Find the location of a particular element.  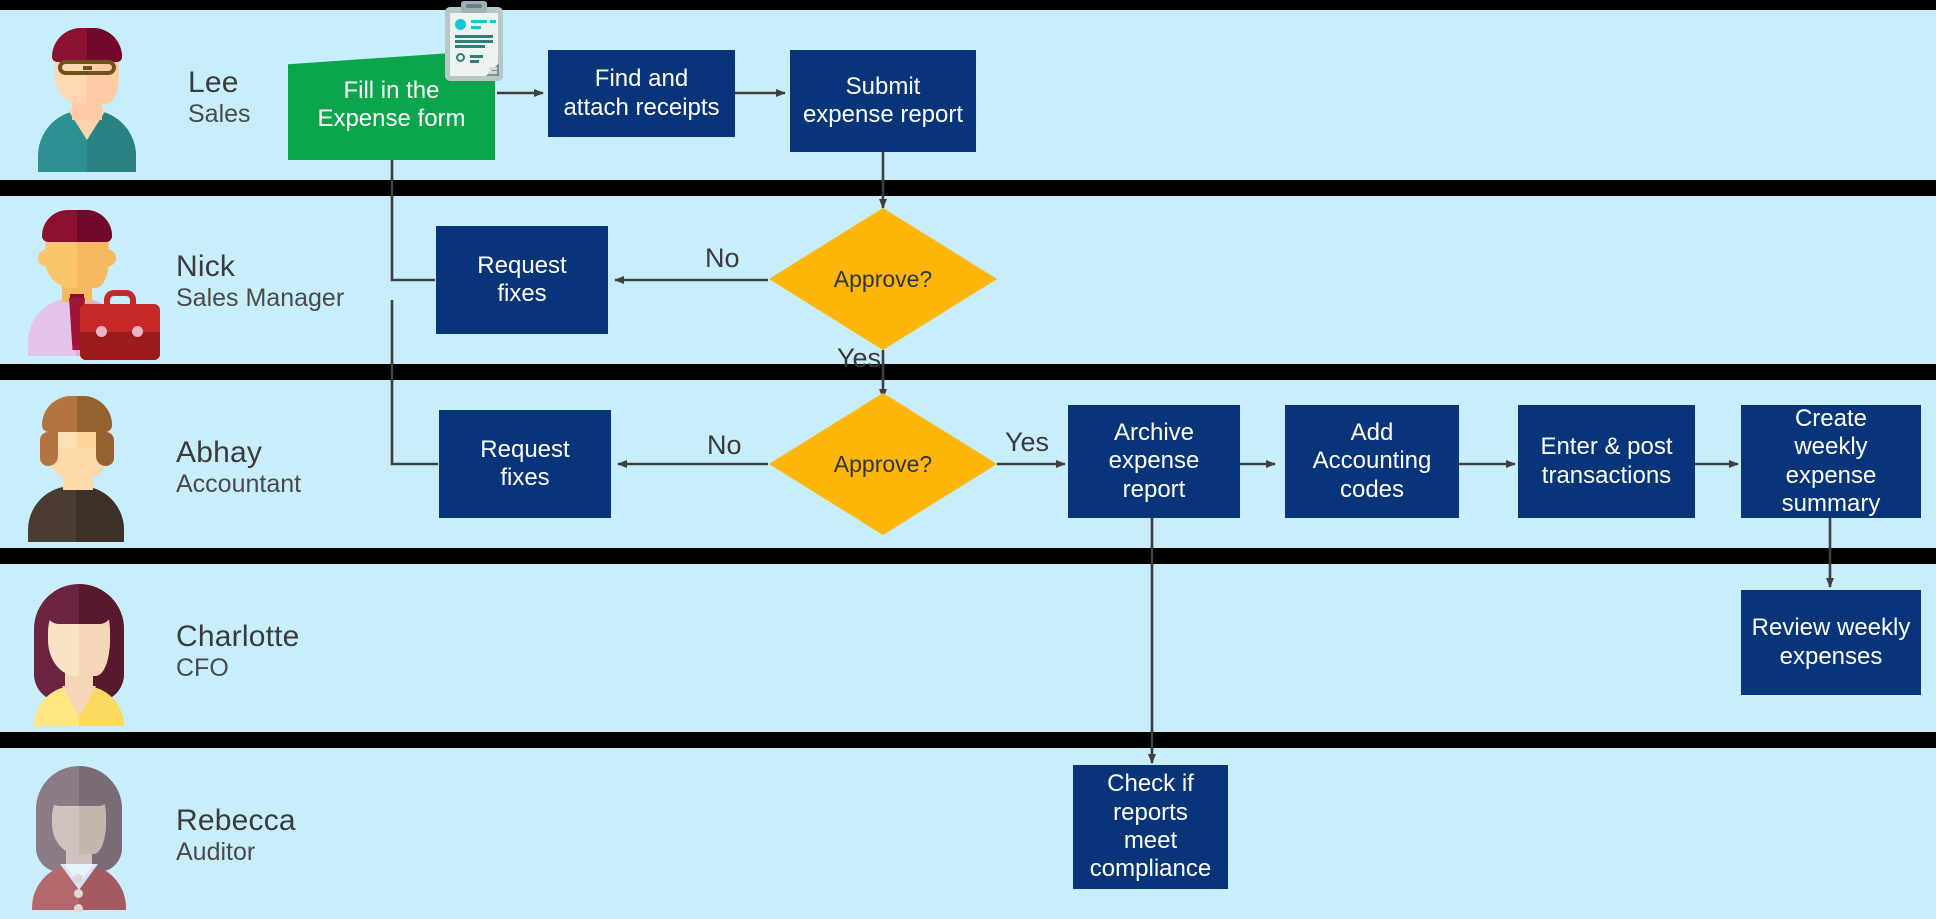

actor-lee: Lee Sales is located at coordinates (139, 97).